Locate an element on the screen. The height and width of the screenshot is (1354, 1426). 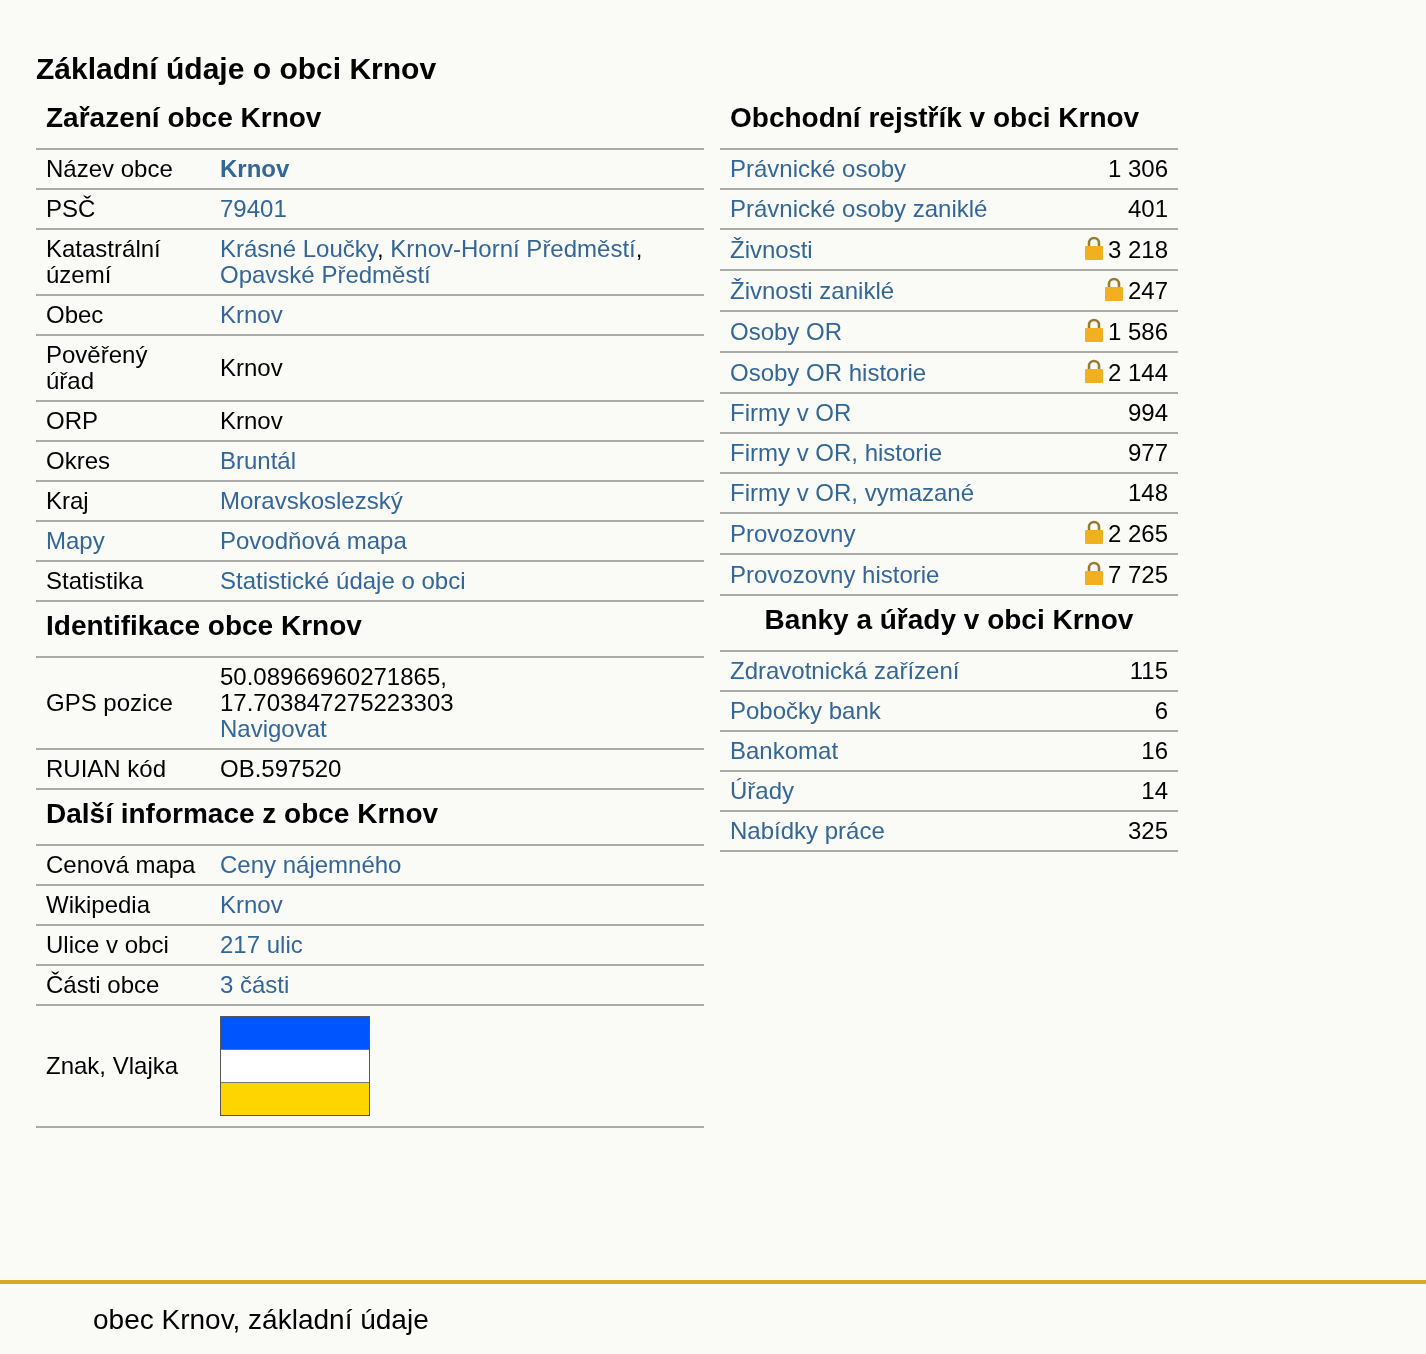
row-label: PSČ is located at coordinates (71, 208).